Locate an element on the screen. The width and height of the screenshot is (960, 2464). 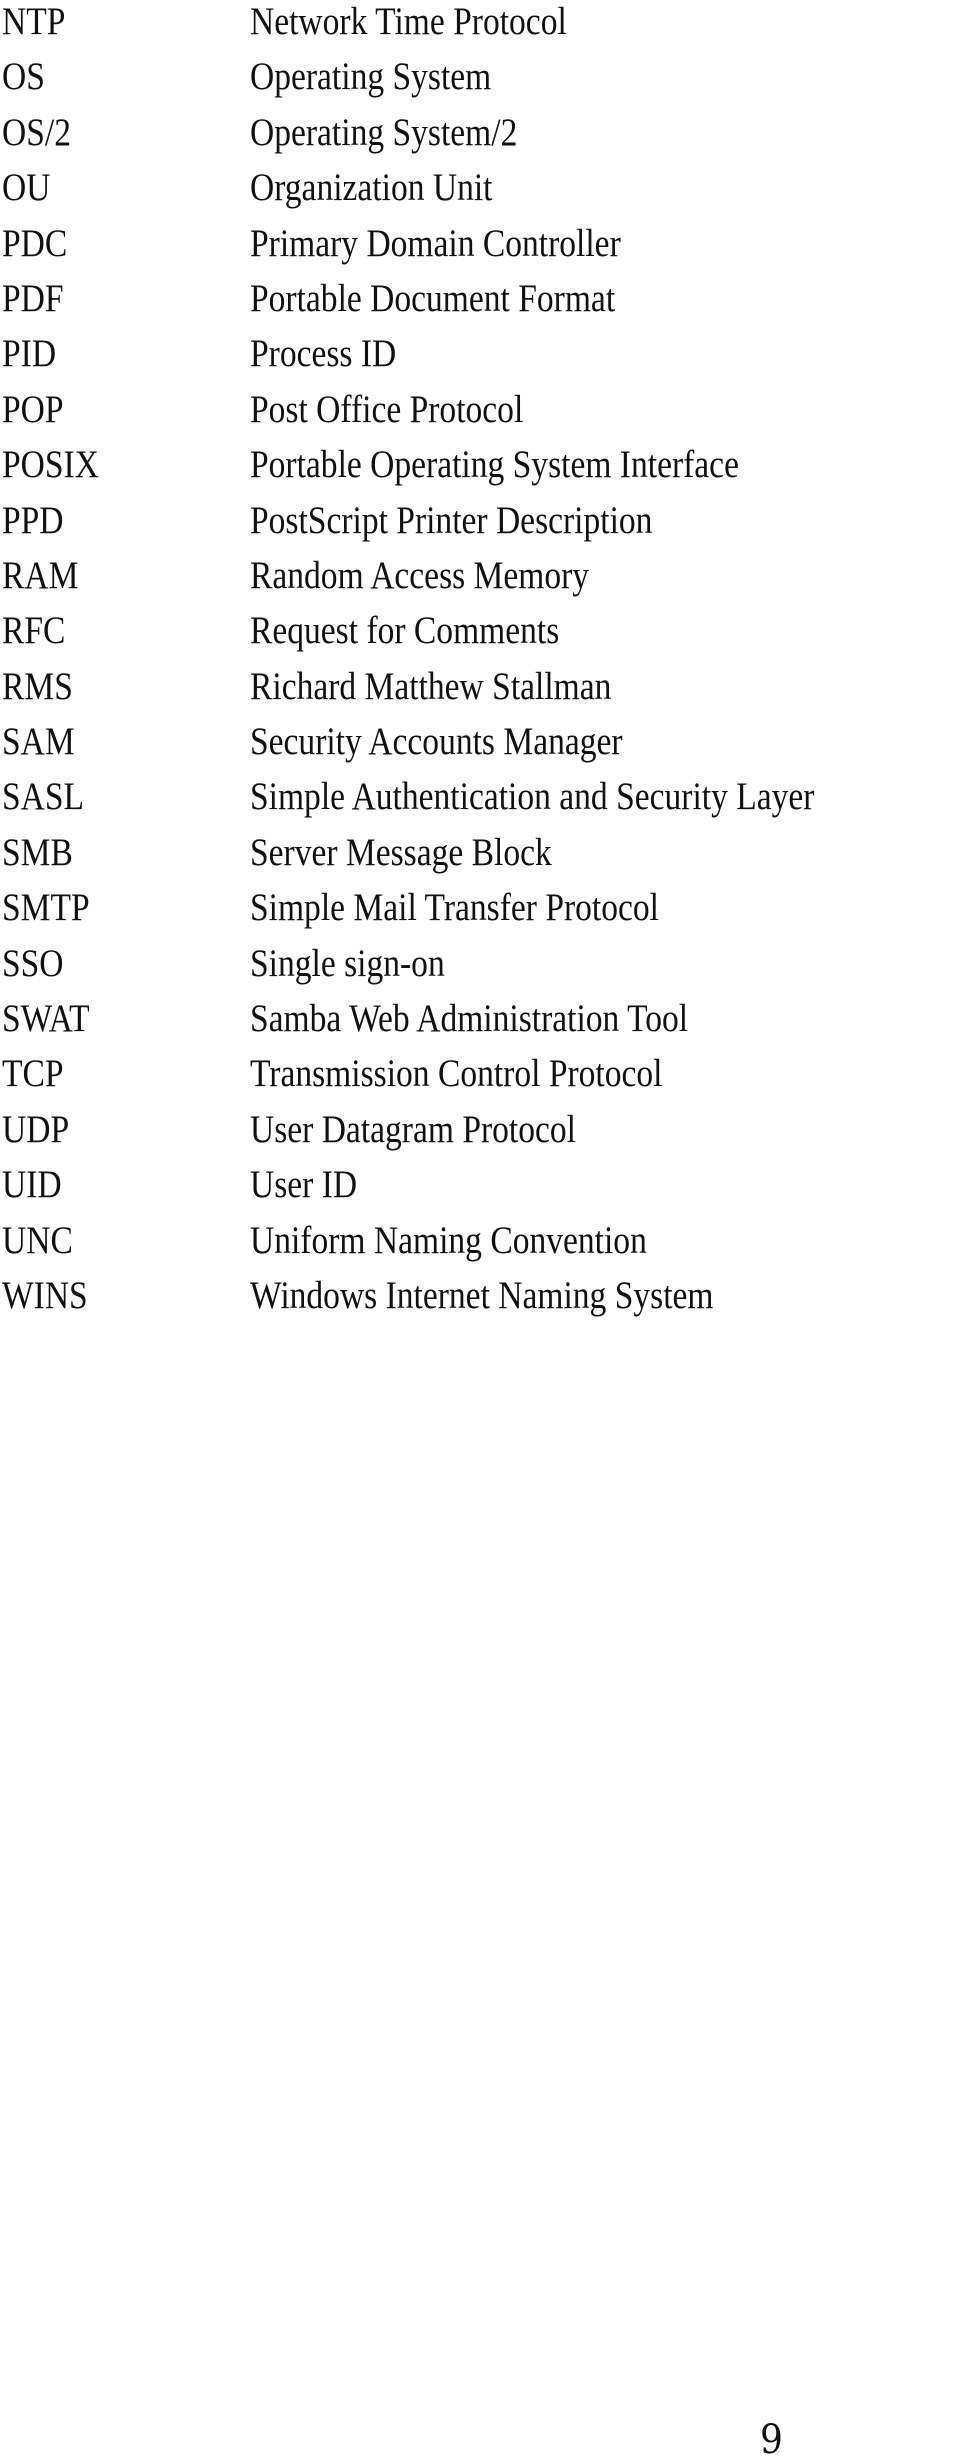
glossary-entry: UNC Uniform Naming Convention is located at coordinates (481, 1246).